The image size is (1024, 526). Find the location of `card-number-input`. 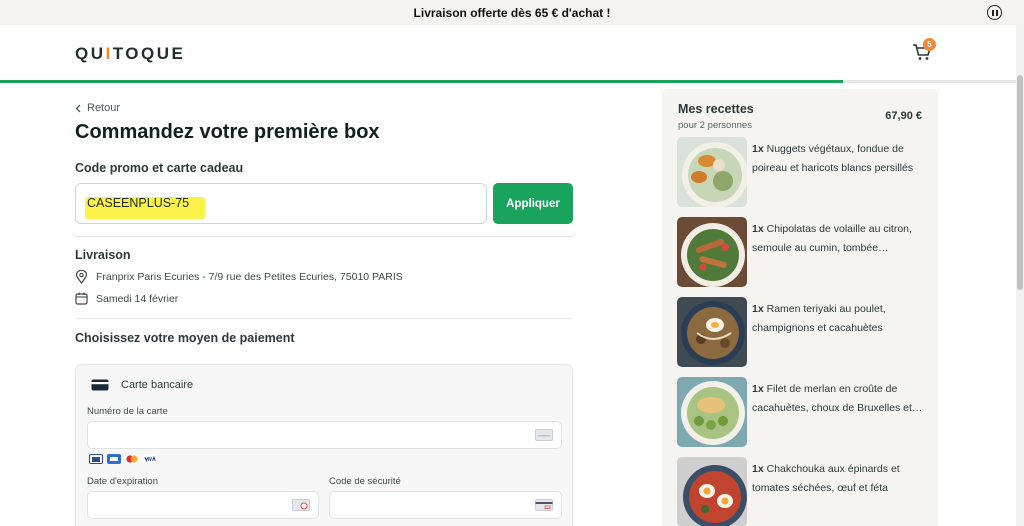

card-number-input is located at coordinates (324, 435).